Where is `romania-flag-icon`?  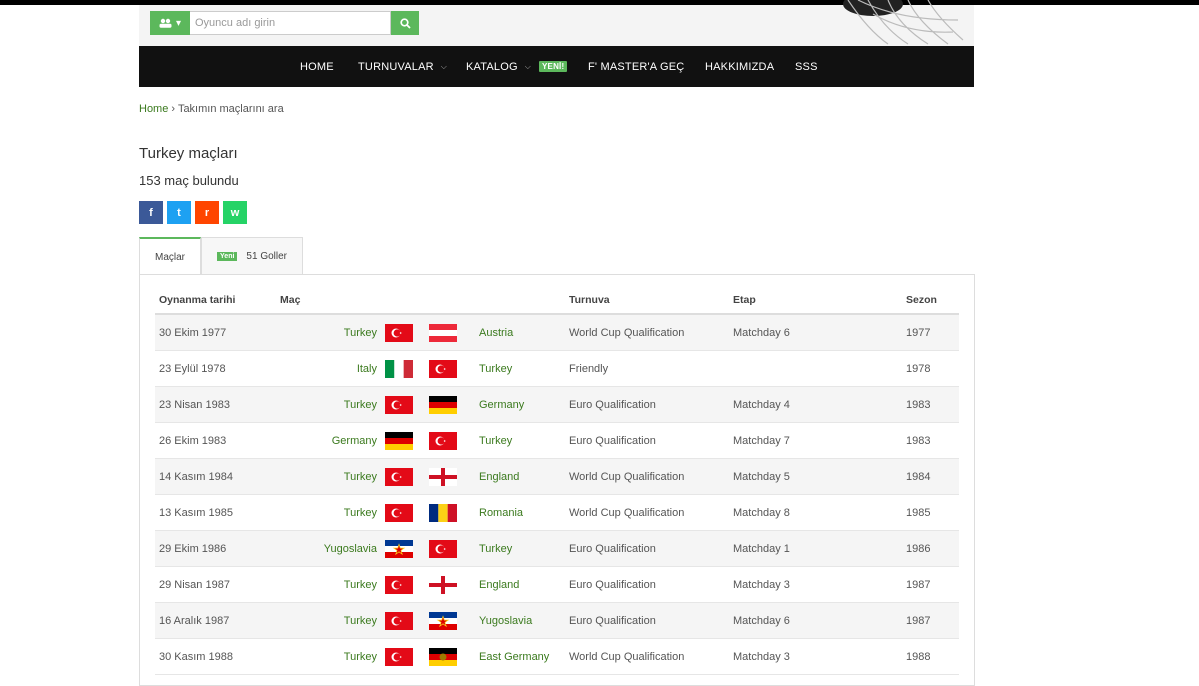 romania-flag-icon is located at coordinates (450, 512).